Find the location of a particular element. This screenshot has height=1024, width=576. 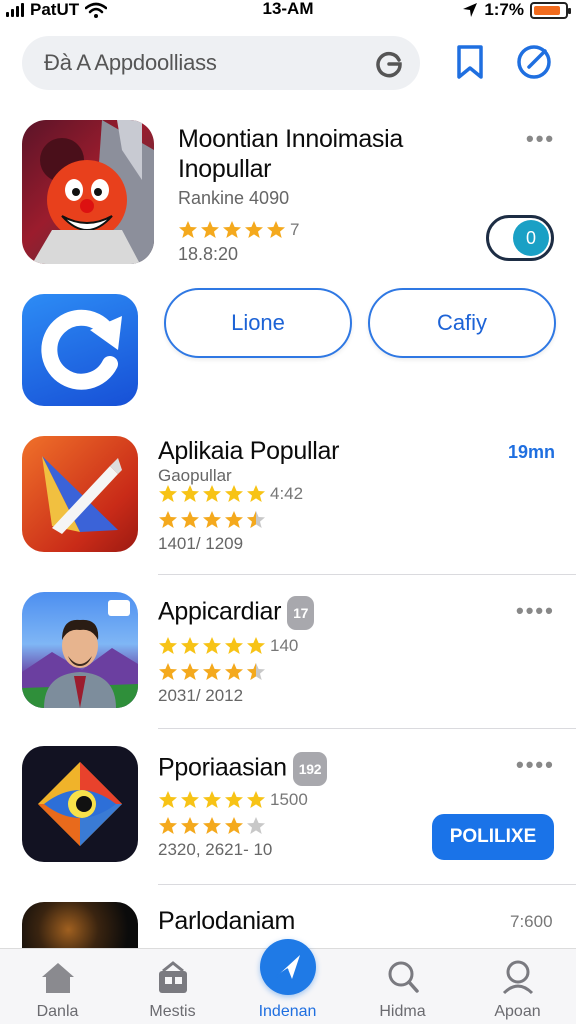

rating-number: 140 is located at coordinates (284, 645).